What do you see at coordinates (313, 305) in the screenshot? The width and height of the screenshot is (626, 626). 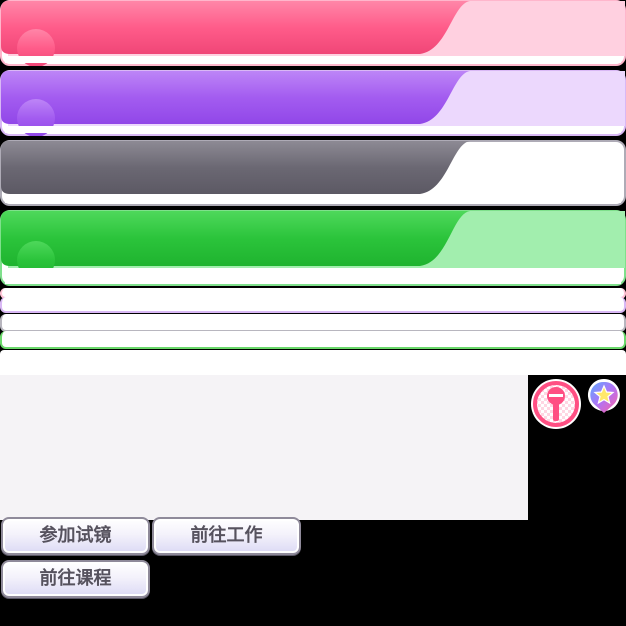 I see `purple-collapsed-bar` at bounding box center [313, 305].